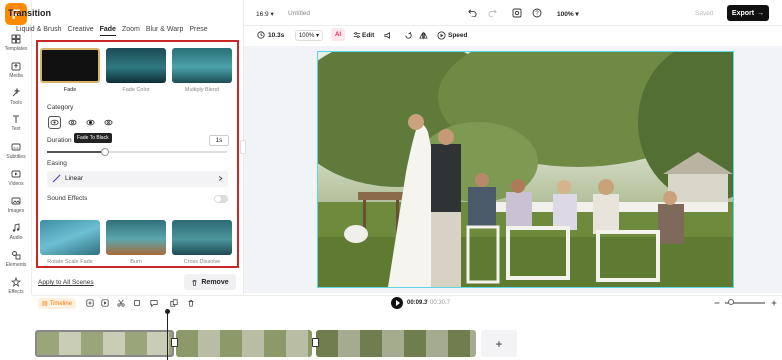  I want to click on rail-item-elements: Elements, so click(16, 258).